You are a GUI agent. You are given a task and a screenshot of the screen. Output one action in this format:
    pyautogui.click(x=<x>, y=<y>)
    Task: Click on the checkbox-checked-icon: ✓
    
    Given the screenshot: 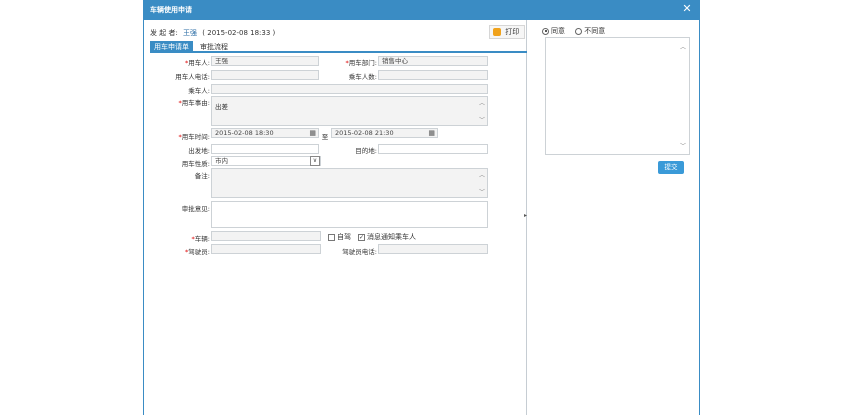 What is the action you would take?
    pyautogui.click(x=361, y=237)
    